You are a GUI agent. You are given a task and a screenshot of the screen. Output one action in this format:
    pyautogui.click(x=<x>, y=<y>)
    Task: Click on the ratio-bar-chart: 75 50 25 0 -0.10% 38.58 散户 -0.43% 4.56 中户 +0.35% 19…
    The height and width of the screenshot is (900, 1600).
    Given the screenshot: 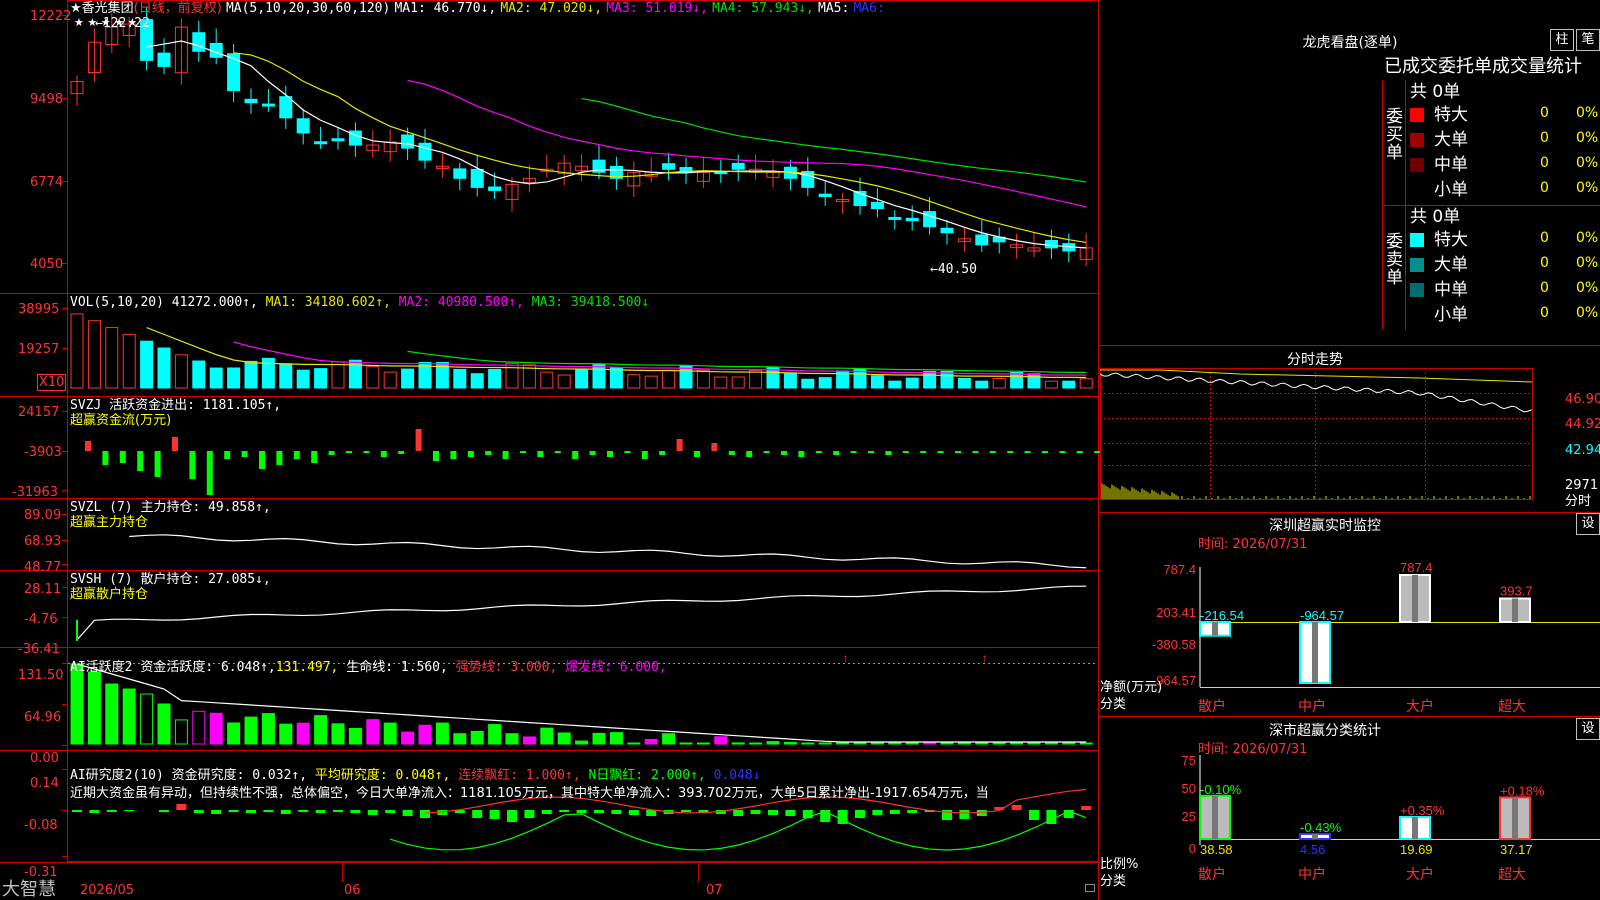 What is the action you would take?
    pyautogui.click(x=1391, y=818)
    